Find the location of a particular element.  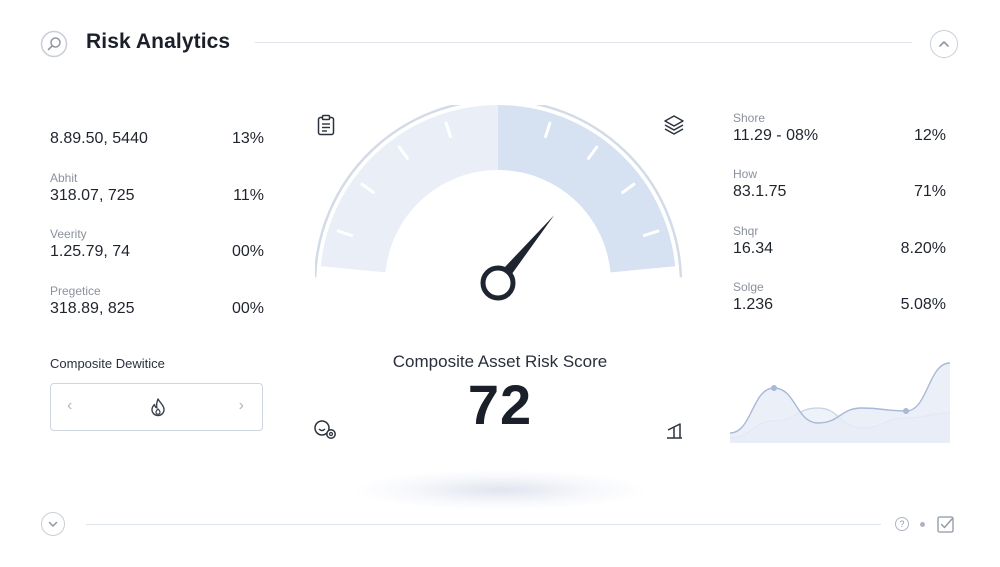

right-metric-row-1: Shore 11.29 - 08% 12% is located at coordinates (839, 133).